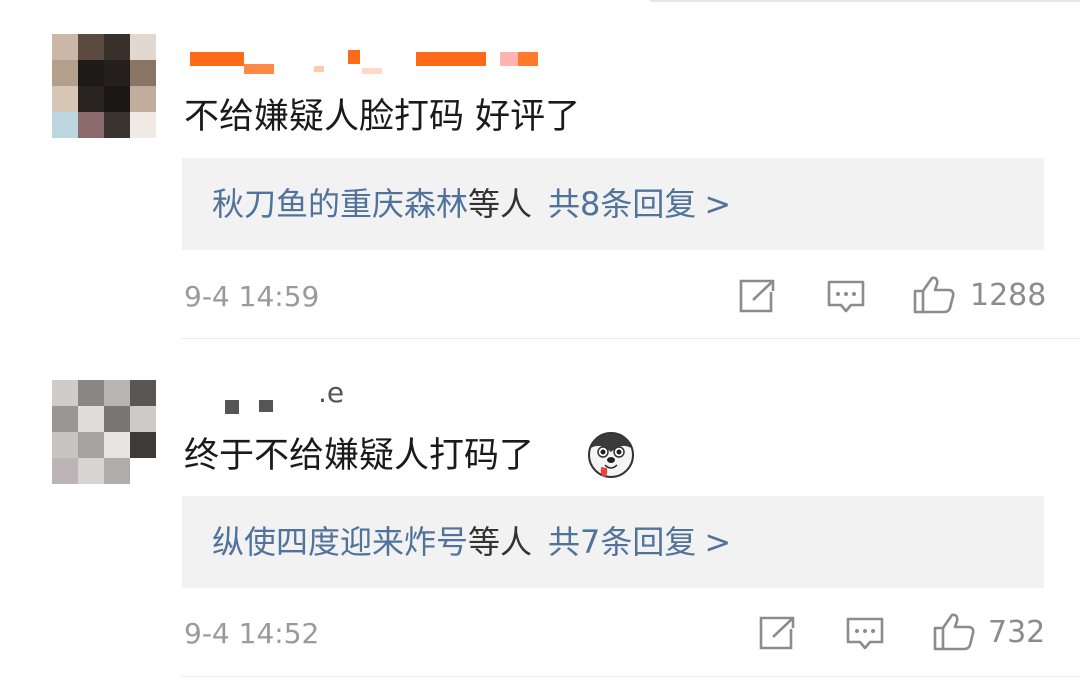  I want to click on reply-summary: 纵使四度迎来炸号等人 共7条回复 >, so click(613, 542).